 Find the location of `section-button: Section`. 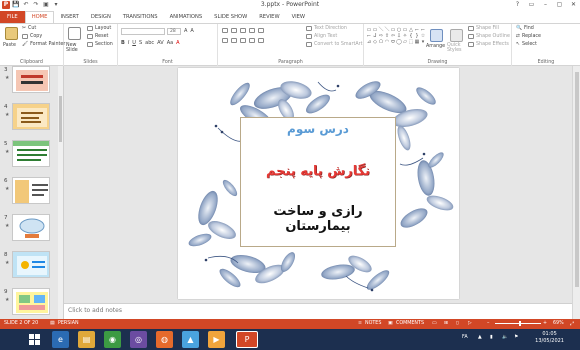

section-button: Section is located at coordinates (100, 44).